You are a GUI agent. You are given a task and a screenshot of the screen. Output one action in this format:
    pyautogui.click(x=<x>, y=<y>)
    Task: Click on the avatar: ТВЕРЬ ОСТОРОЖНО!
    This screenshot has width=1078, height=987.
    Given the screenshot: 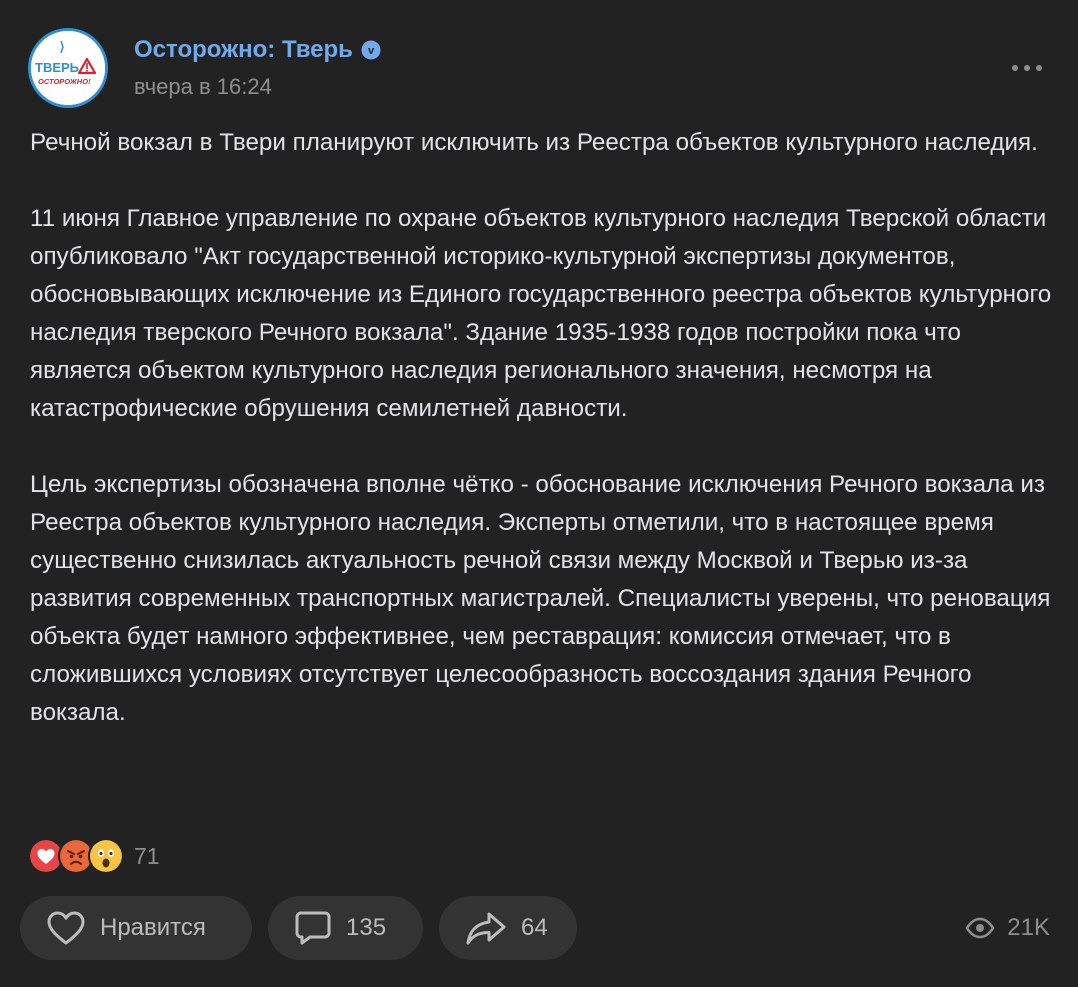 What is the action you would take?
    pyautogui.click(x=68, y=68)
    